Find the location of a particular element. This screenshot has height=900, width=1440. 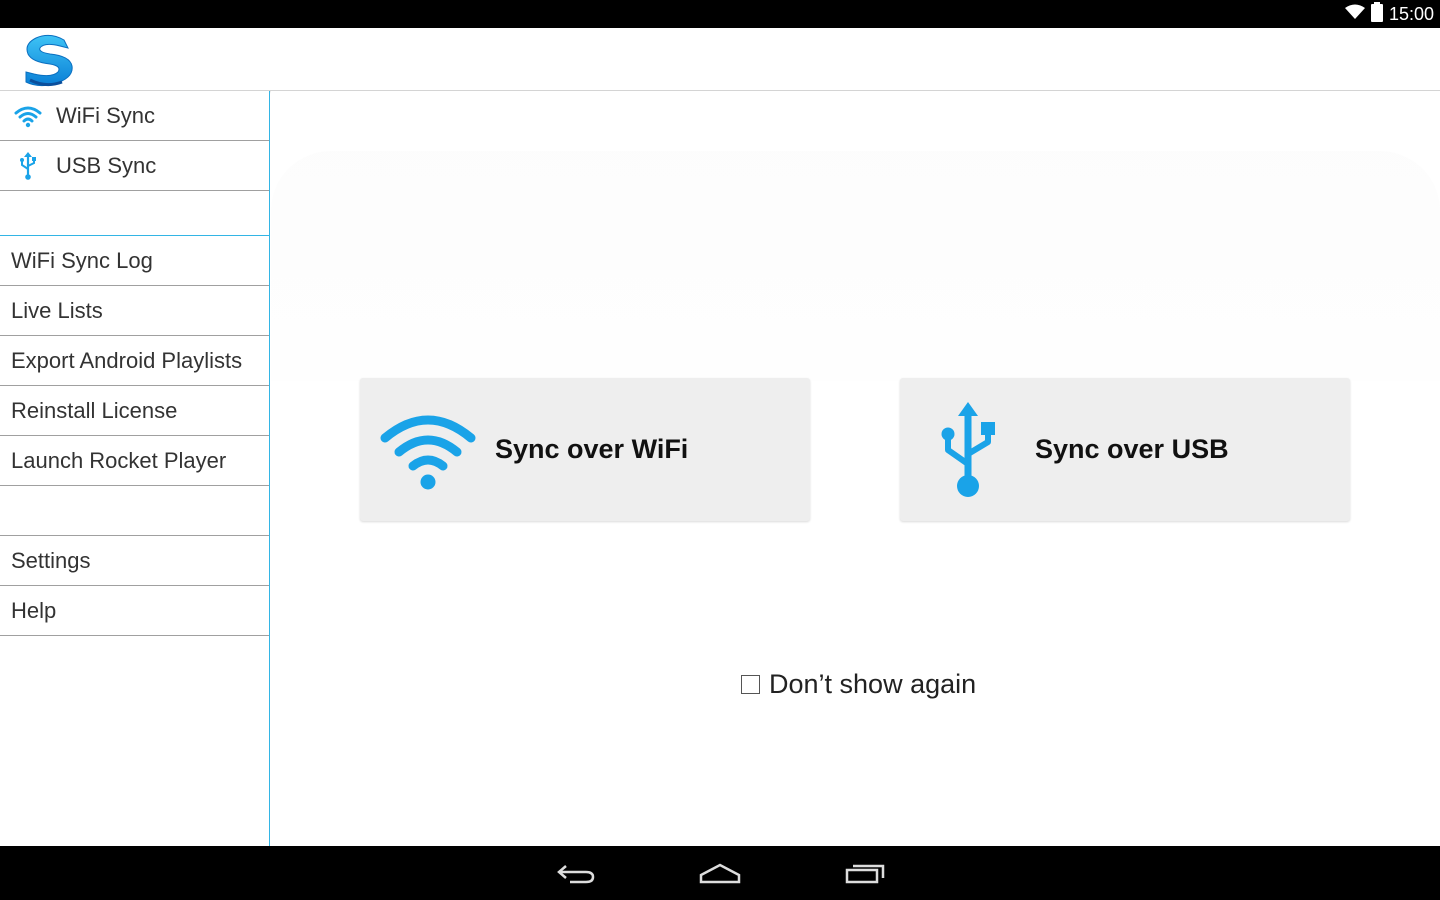

sidebar-item-wifi-sync: WiFi Sync is located at coordinates (134, 116).